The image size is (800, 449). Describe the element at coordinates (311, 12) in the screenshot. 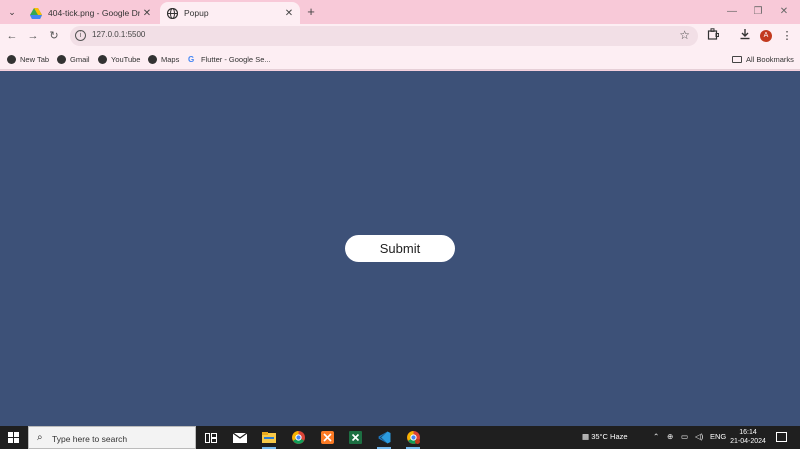

I see `new-tab-plus-icon: +` at that location.